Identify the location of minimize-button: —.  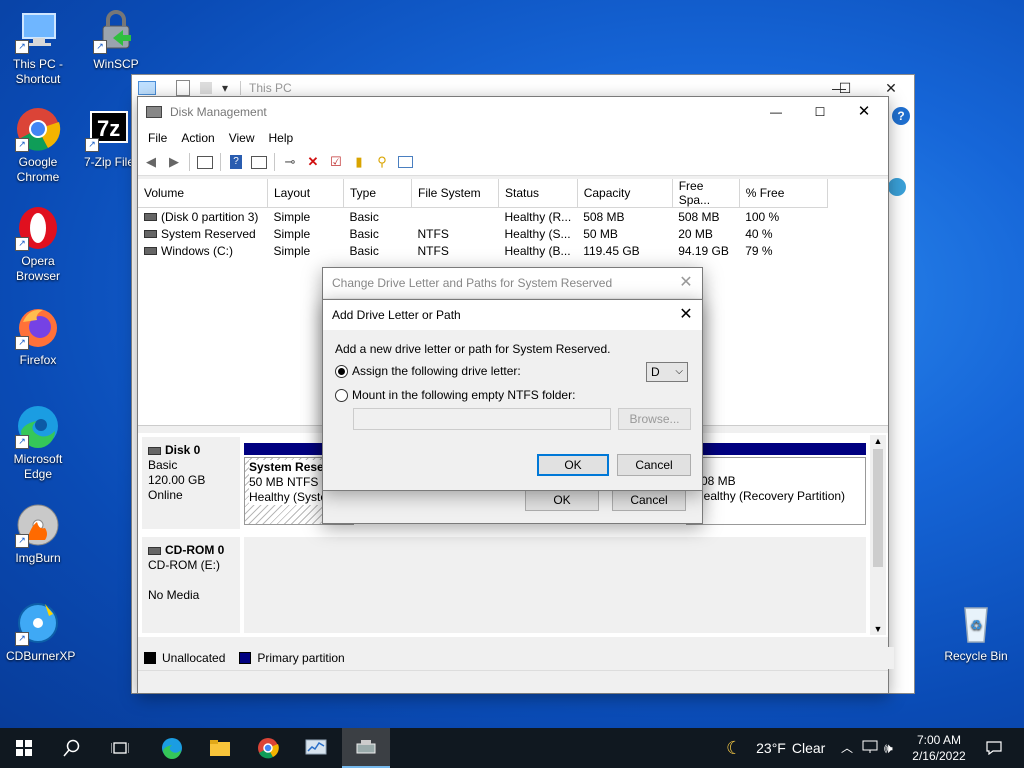
(776, 112).